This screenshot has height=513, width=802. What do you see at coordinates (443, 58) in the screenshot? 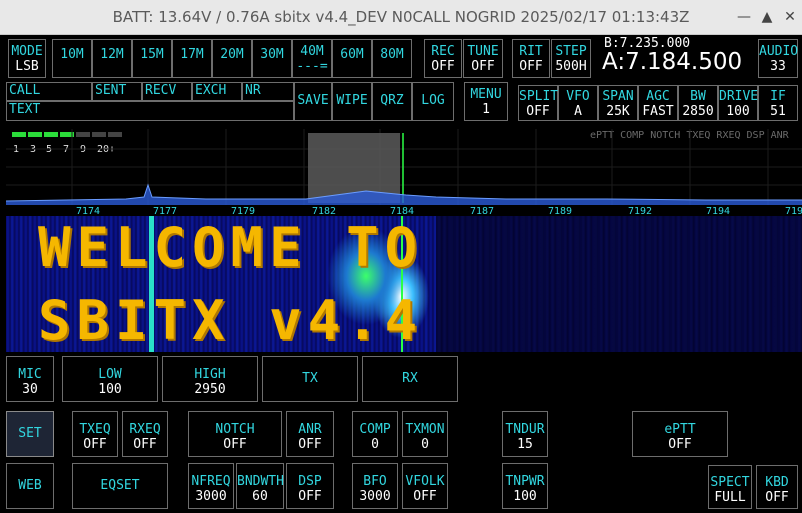
I see `rec-button: REC OFF` at bounding box center [443, 58].